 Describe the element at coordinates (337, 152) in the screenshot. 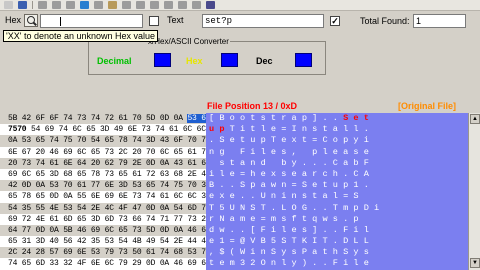

I see `ascii-row: n g F i l e s , p l e a s e` at that location.